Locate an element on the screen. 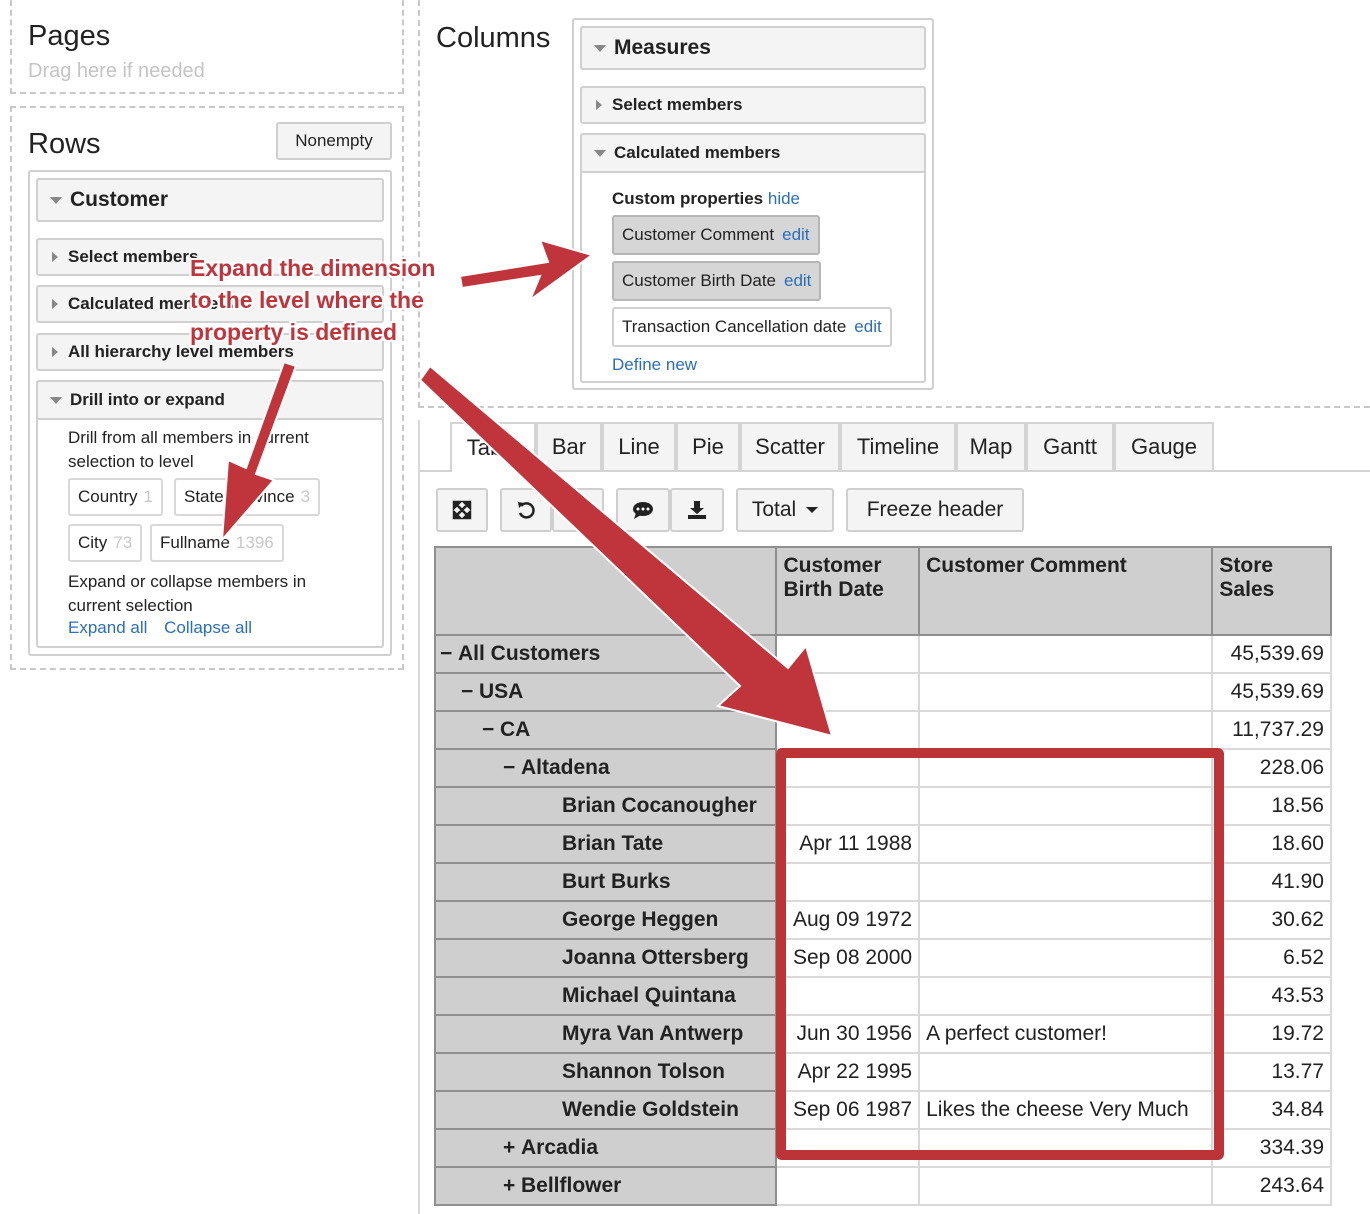 This screenshot has height=1214, width=1370. row-label: Burt Burks is located at coordinates (616, 881).